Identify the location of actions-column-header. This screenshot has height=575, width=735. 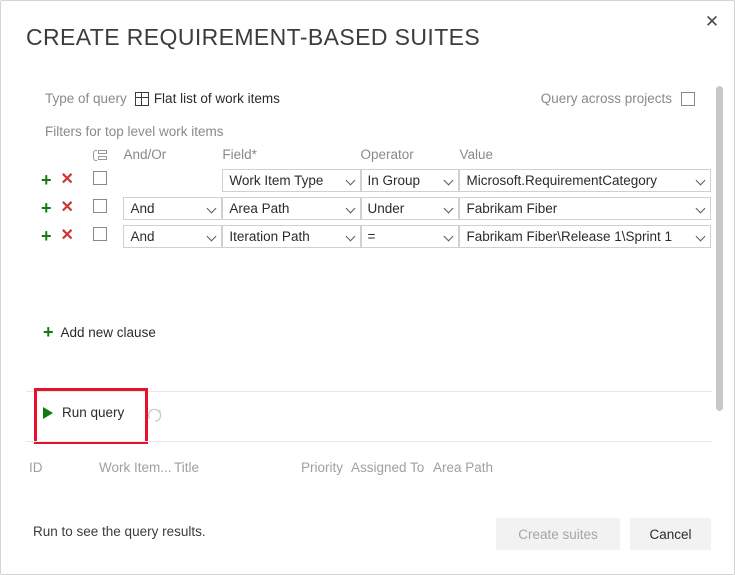
(67, 157).